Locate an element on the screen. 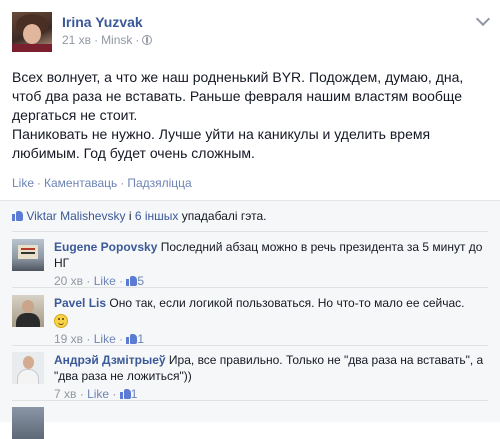 This screenshot has height=439, width=500. author-avatar is located at coordinates (32, 32).